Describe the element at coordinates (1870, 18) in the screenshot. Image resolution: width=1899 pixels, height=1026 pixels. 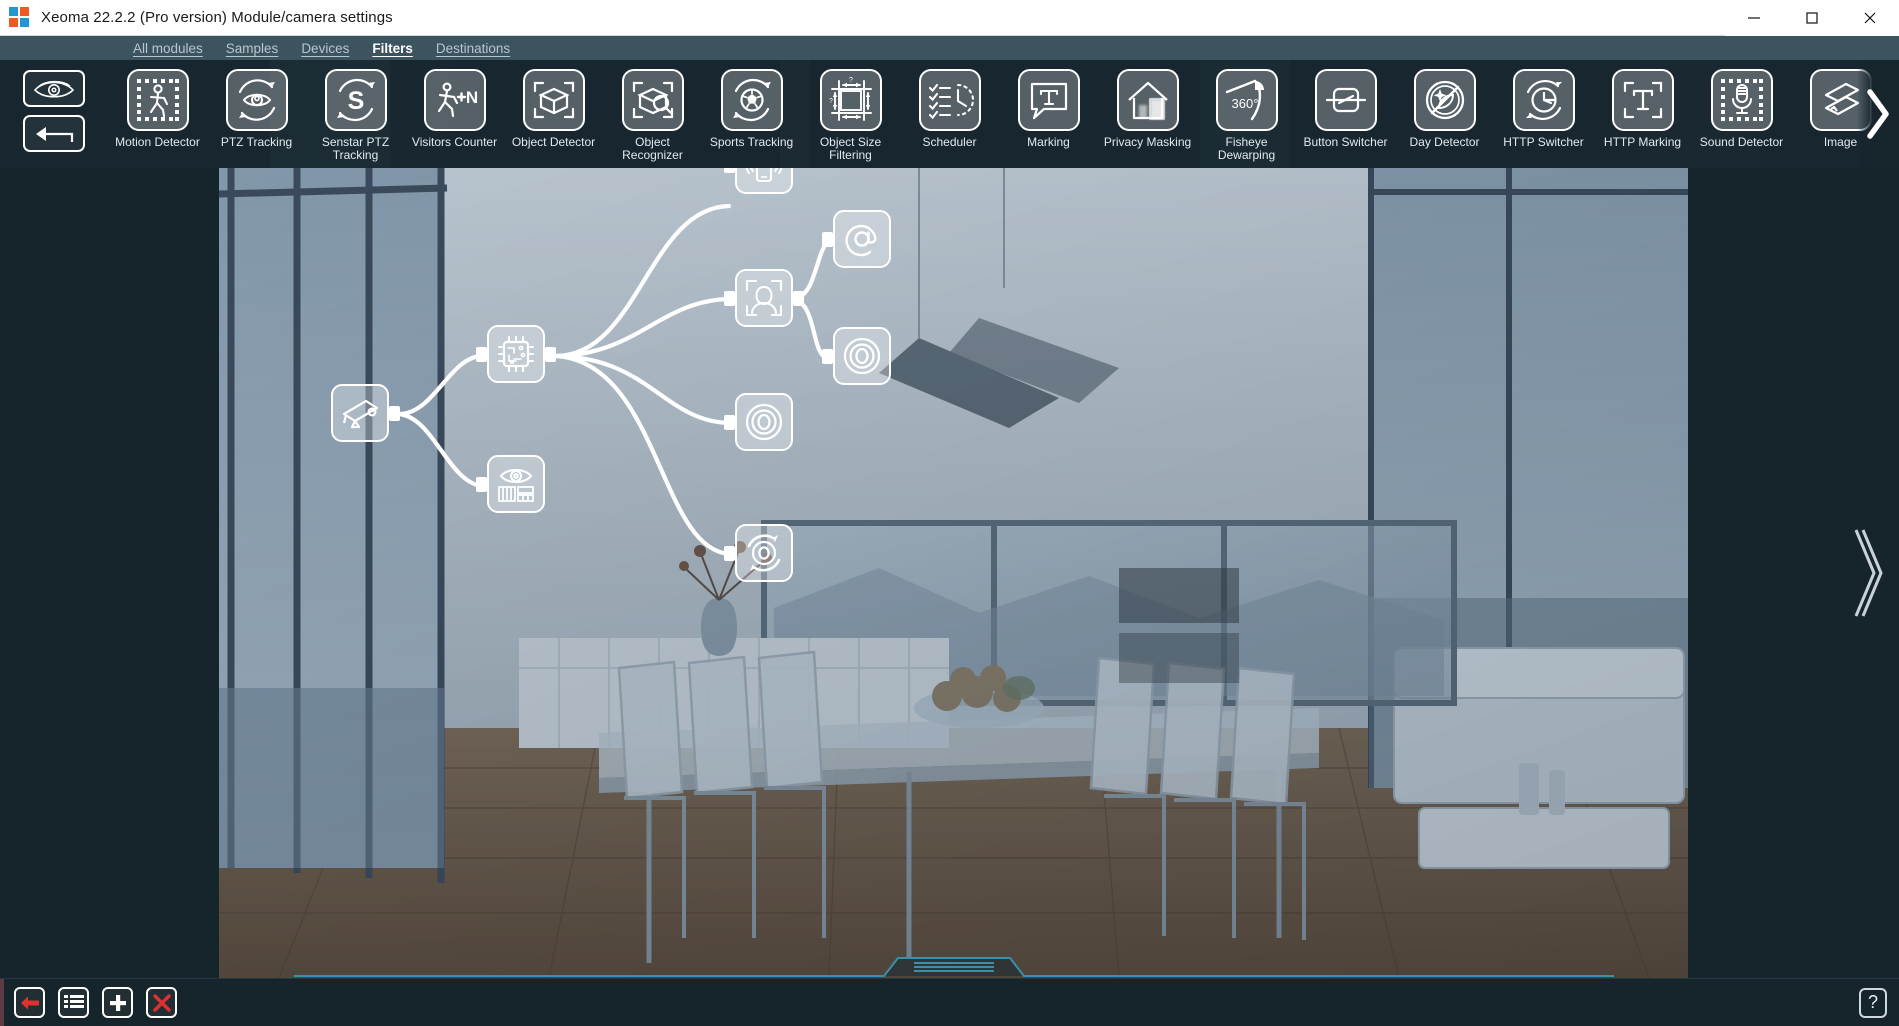
I see `close-button` at that location.